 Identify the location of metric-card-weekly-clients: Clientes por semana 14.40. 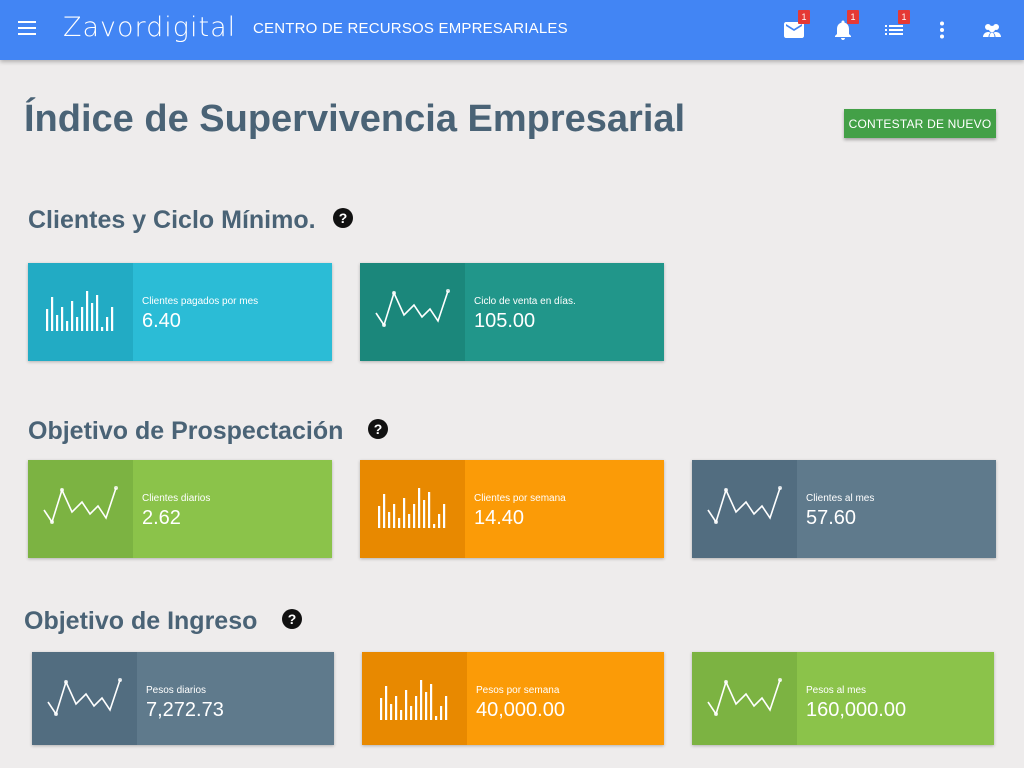
(512, 509).